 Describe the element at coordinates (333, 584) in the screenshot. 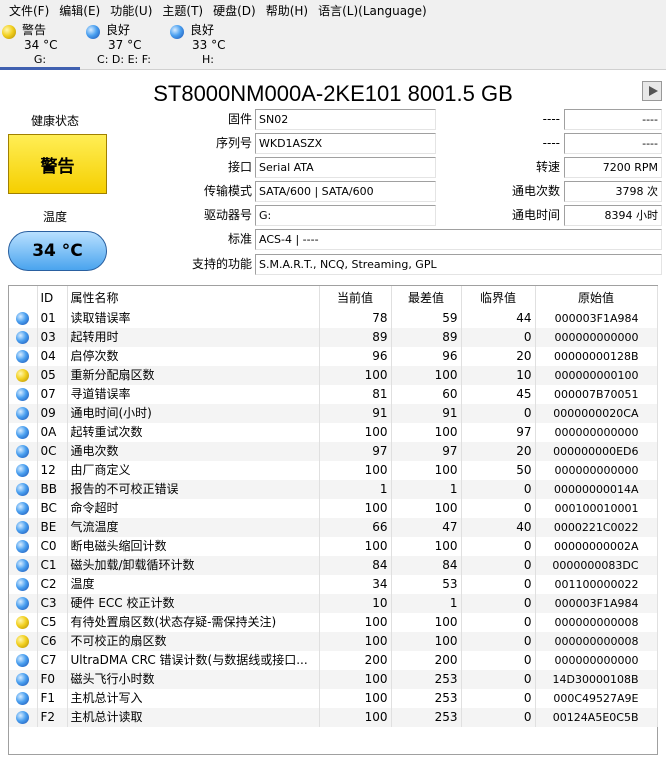

I see `table-row: C2 温度 34 53 0 001100000022` at that location.